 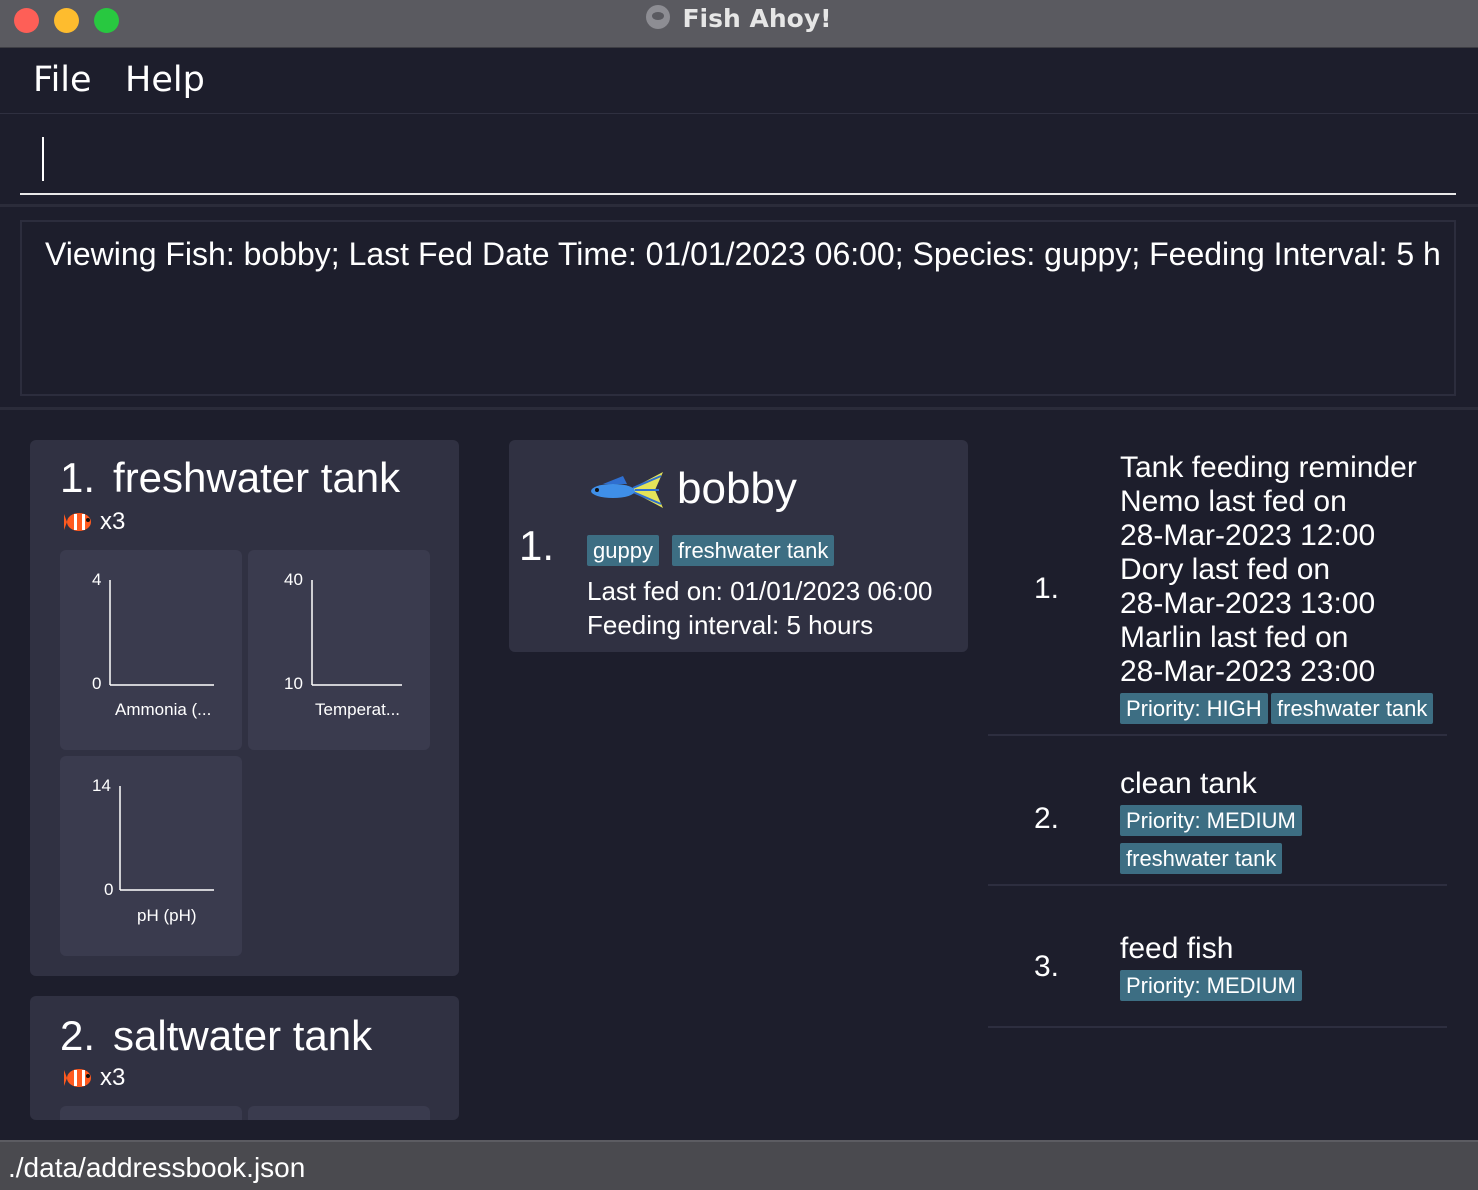 I want to click on app-icon, so click(x=658, y=17).